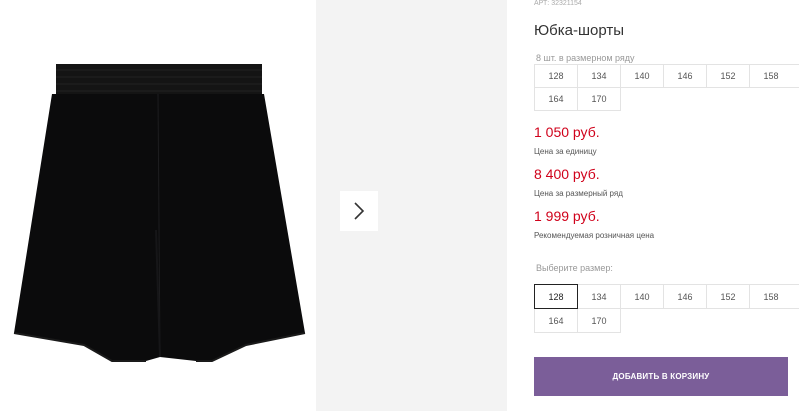 The image size is (800, 411). I want to click on size-option-170: 170, so click(599, 320).